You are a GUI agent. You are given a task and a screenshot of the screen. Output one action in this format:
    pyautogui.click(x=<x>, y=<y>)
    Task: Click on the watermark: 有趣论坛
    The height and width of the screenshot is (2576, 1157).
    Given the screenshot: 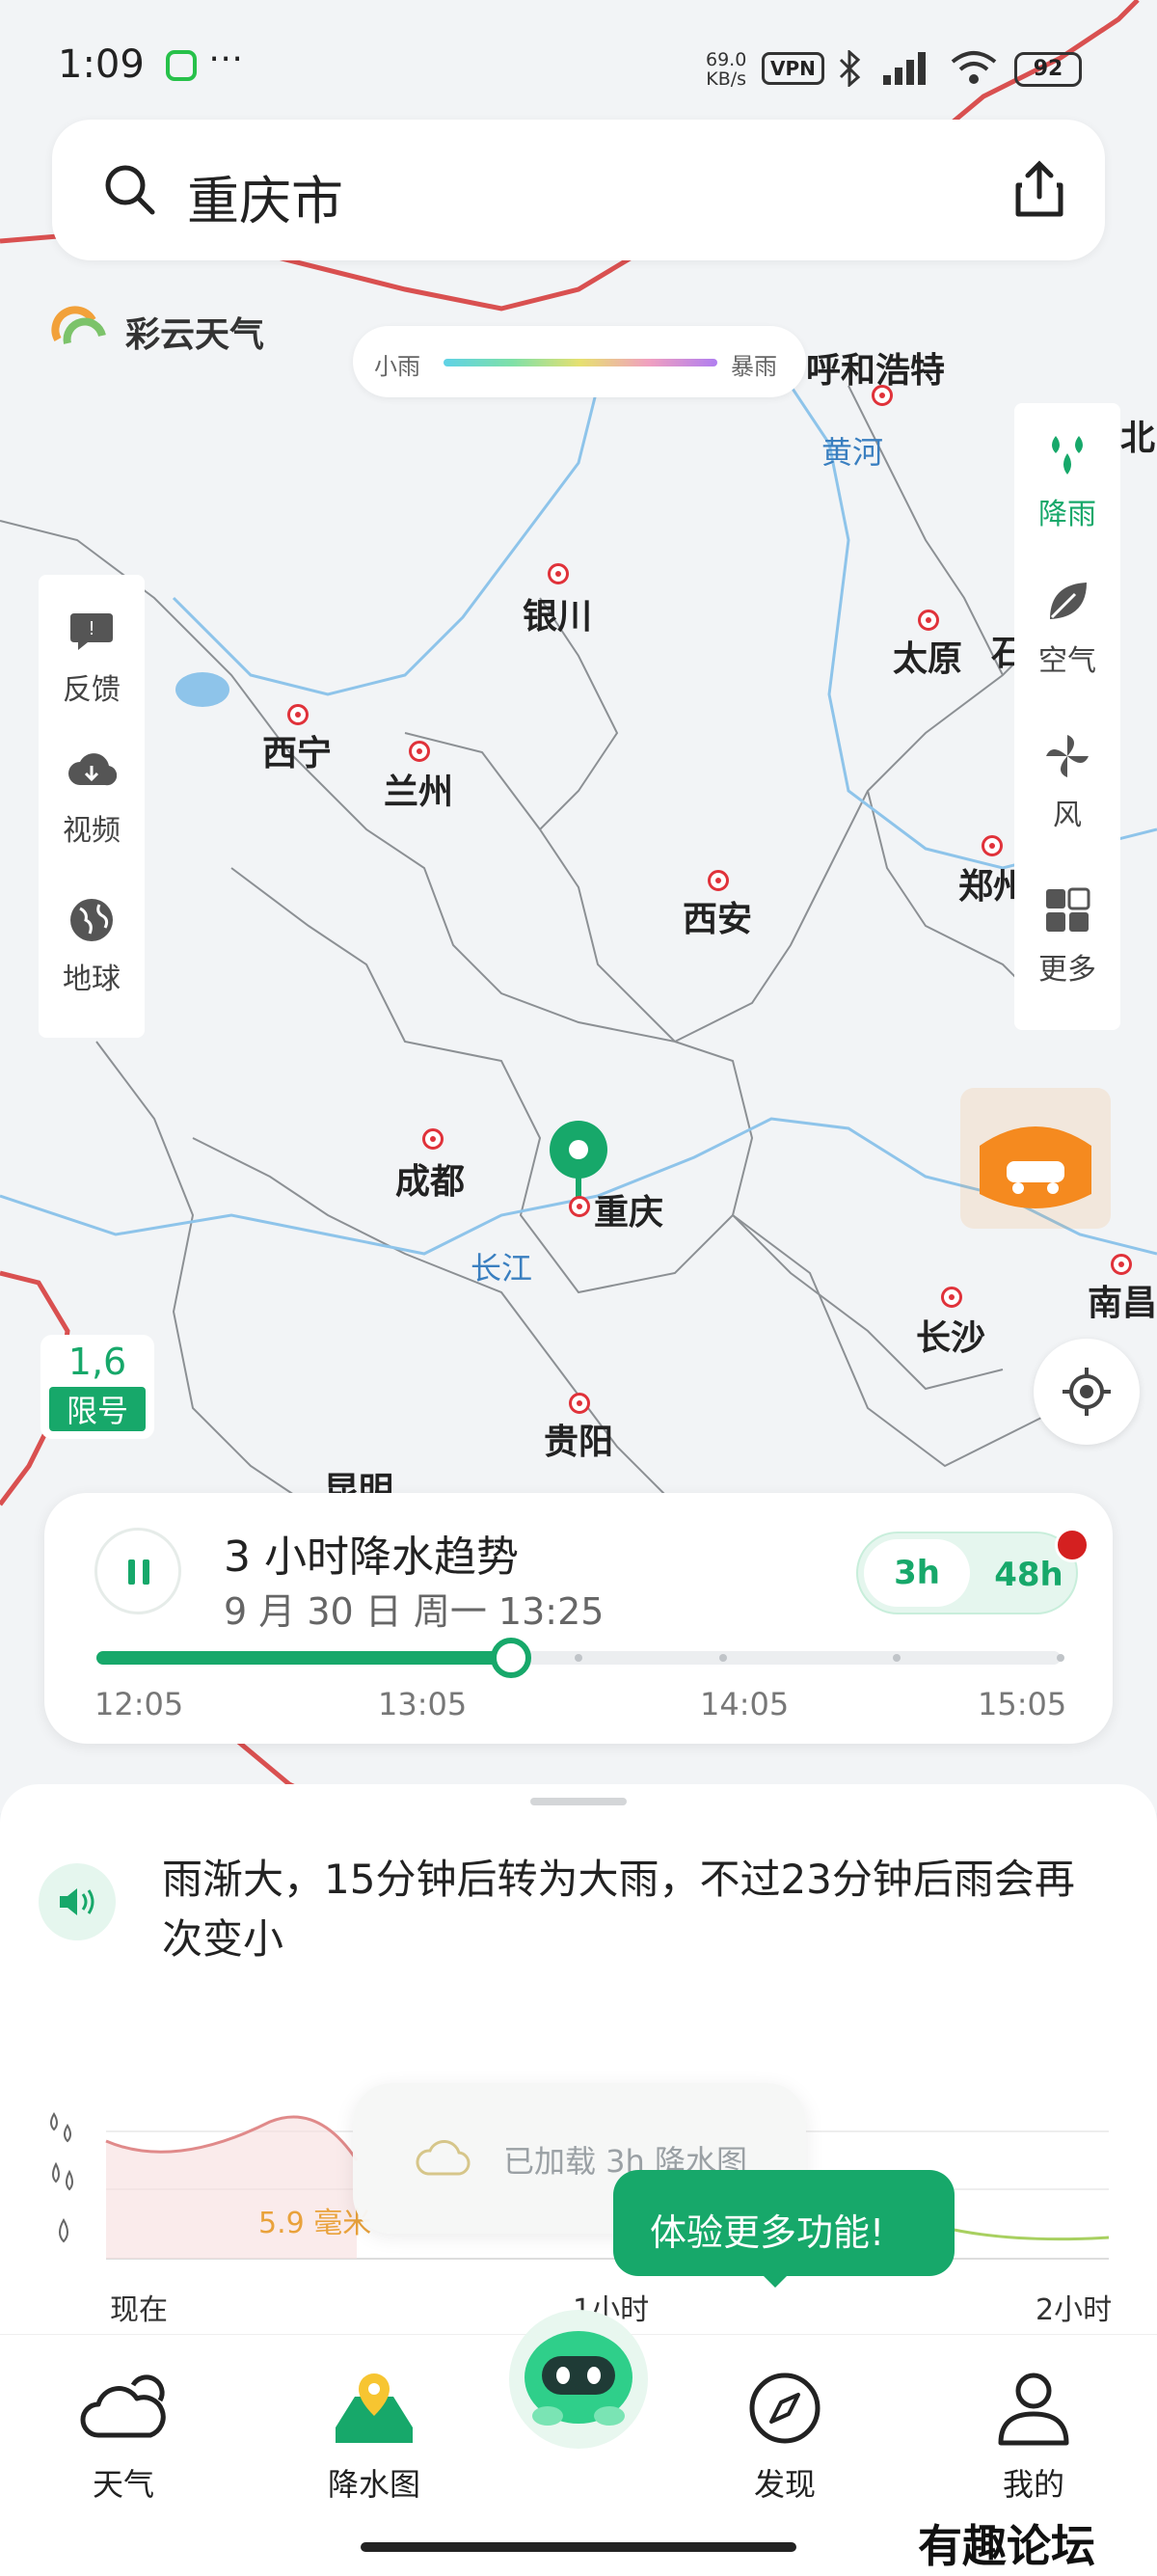 What is the action you would take?
    pyautogui.click(x=1006, y=2546)
    